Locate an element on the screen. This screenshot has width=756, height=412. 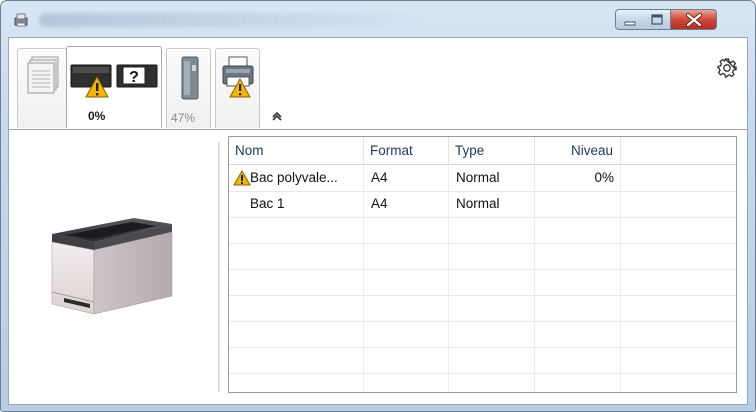
close-button is located at coordinates (694, 19).